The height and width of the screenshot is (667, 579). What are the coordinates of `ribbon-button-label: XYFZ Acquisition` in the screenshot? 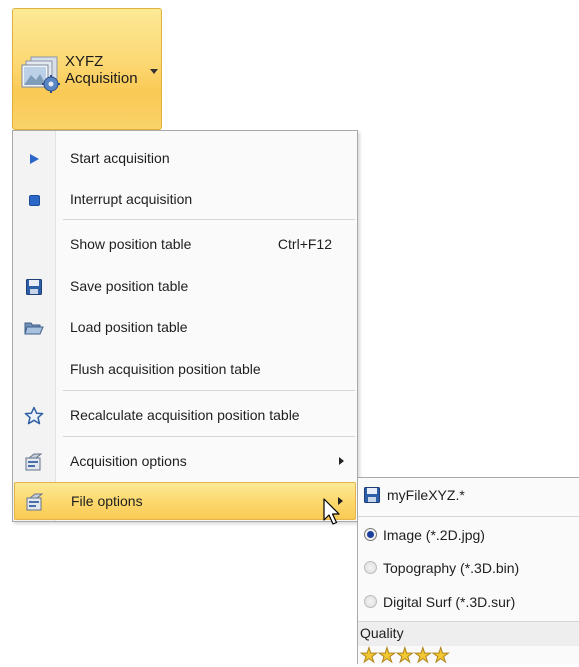 It's located at (101, 70).